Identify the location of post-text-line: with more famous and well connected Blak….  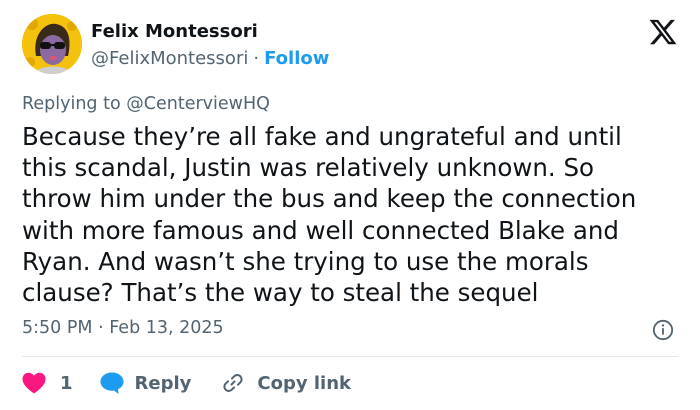
(320, 230).